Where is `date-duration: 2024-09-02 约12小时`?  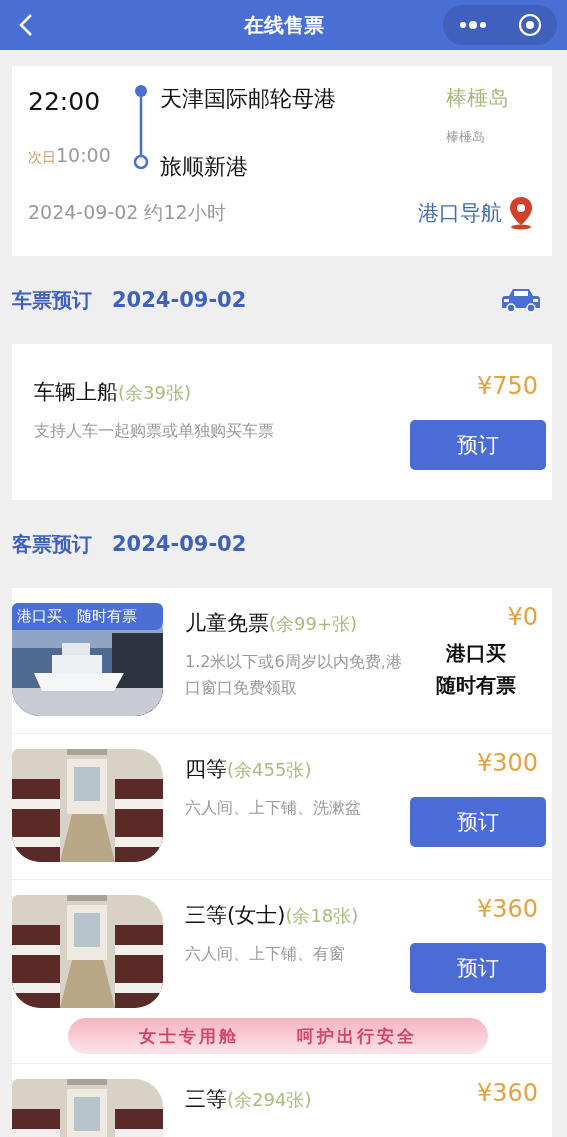 date-duration: 2024-09-02 约12小时 is located at coordinates (127, 212).